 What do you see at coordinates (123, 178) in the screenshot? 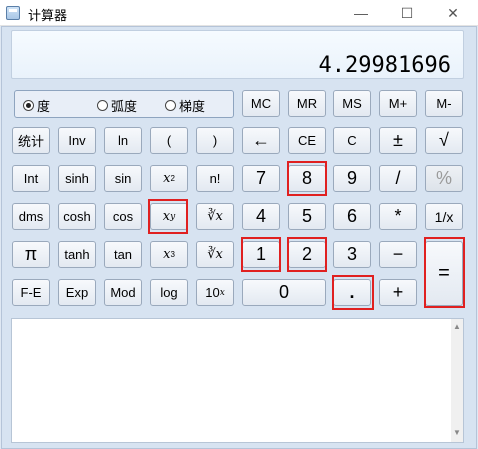
I see `sin-button: sin` at bounding box center [123, 178].